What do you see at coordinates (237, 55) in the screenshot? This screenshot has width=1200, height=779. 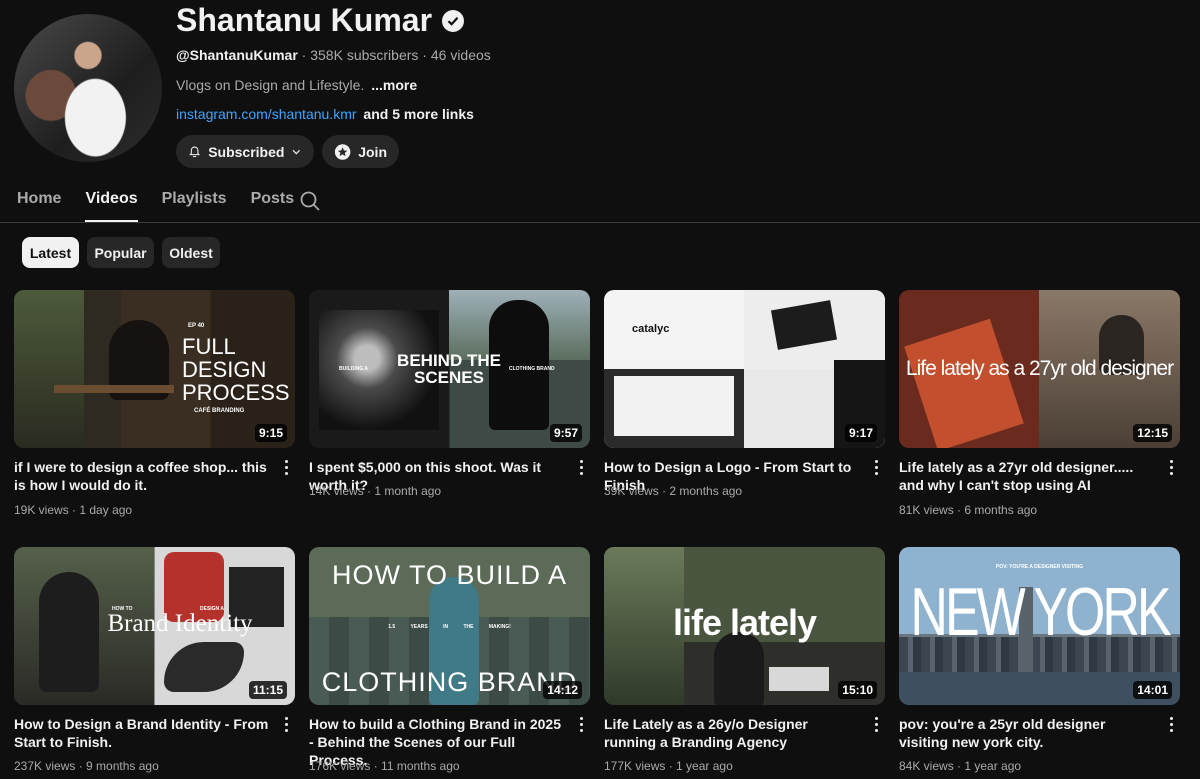 I see `channel-handle: @ShantanuKumar` at bounding box center [237, 55].